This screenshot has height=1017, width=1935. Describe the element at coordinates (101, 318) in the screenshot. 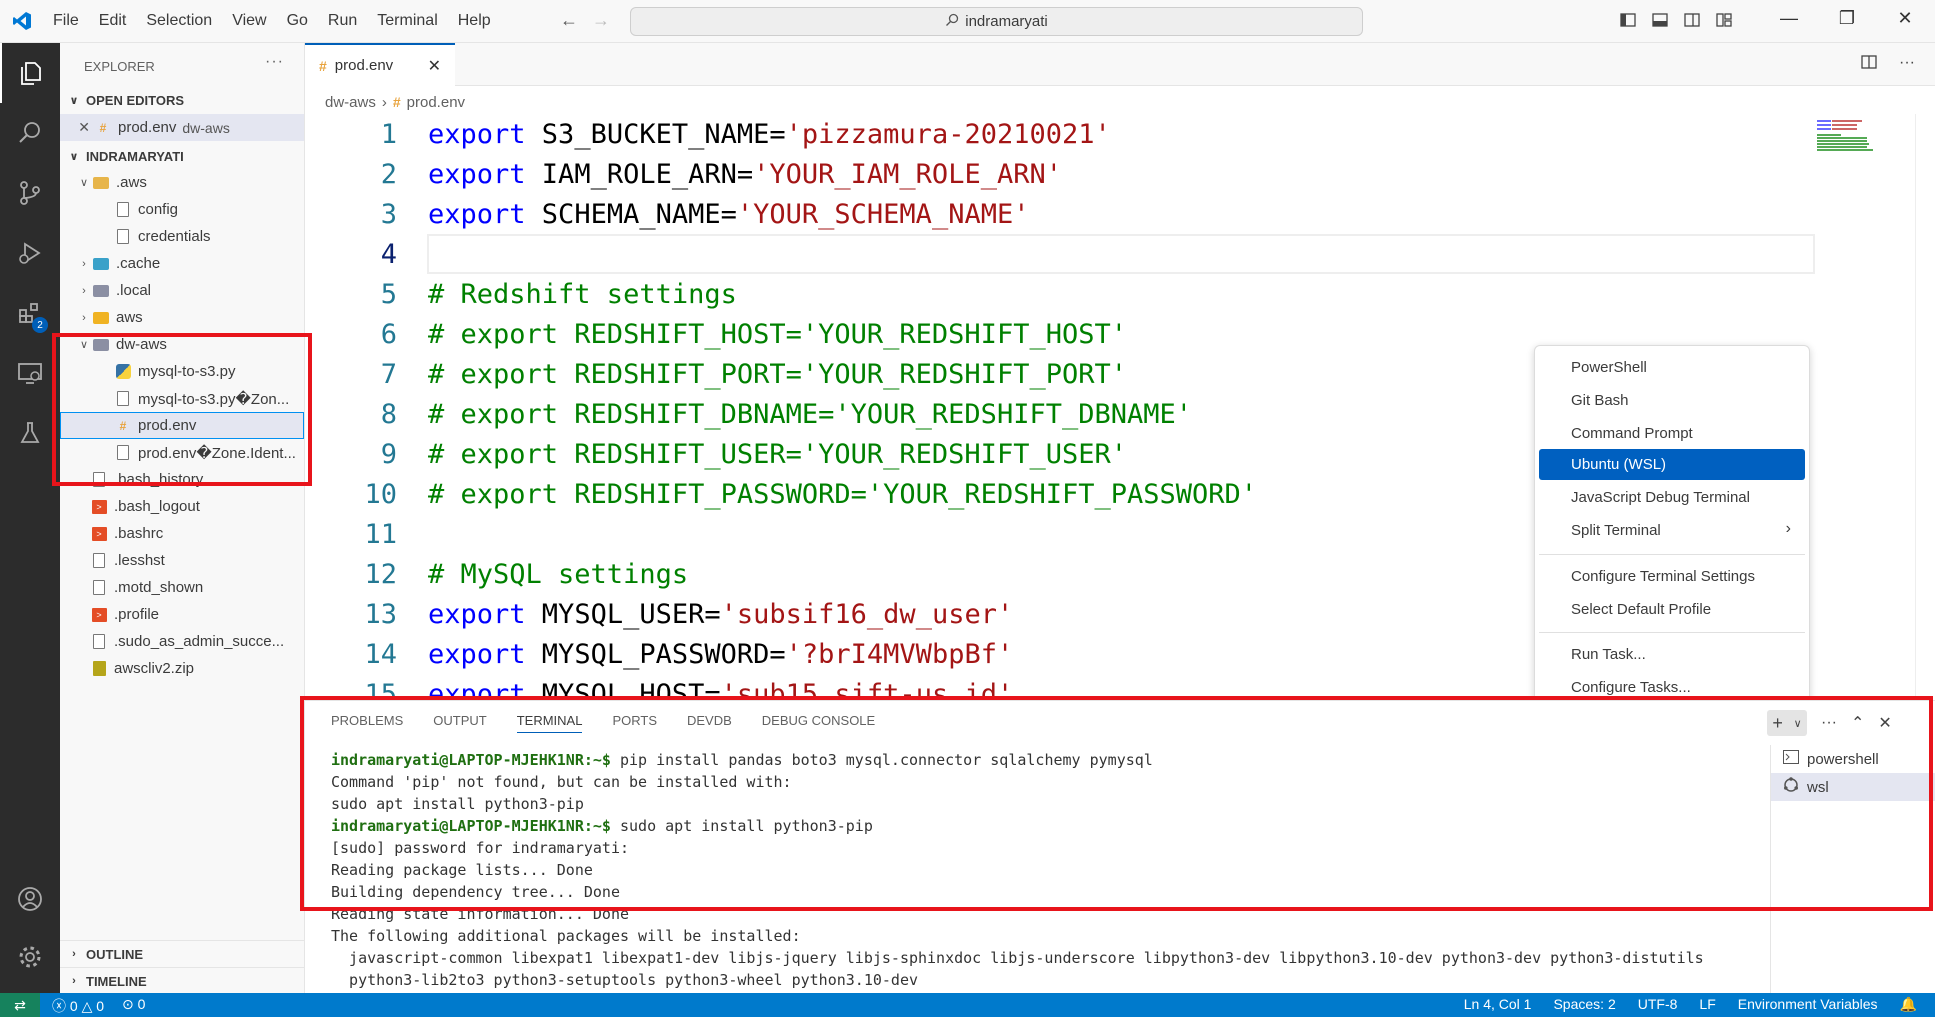

I see `folder-icon` at that location.